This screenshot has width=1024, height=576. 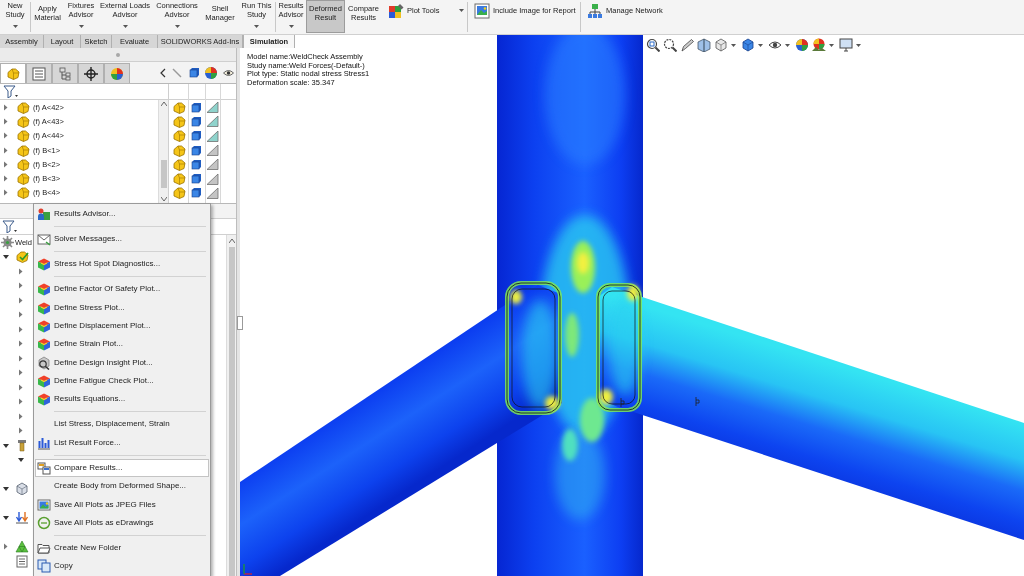 I want to click on zoom-area-icon, so click(x=670, y=45).